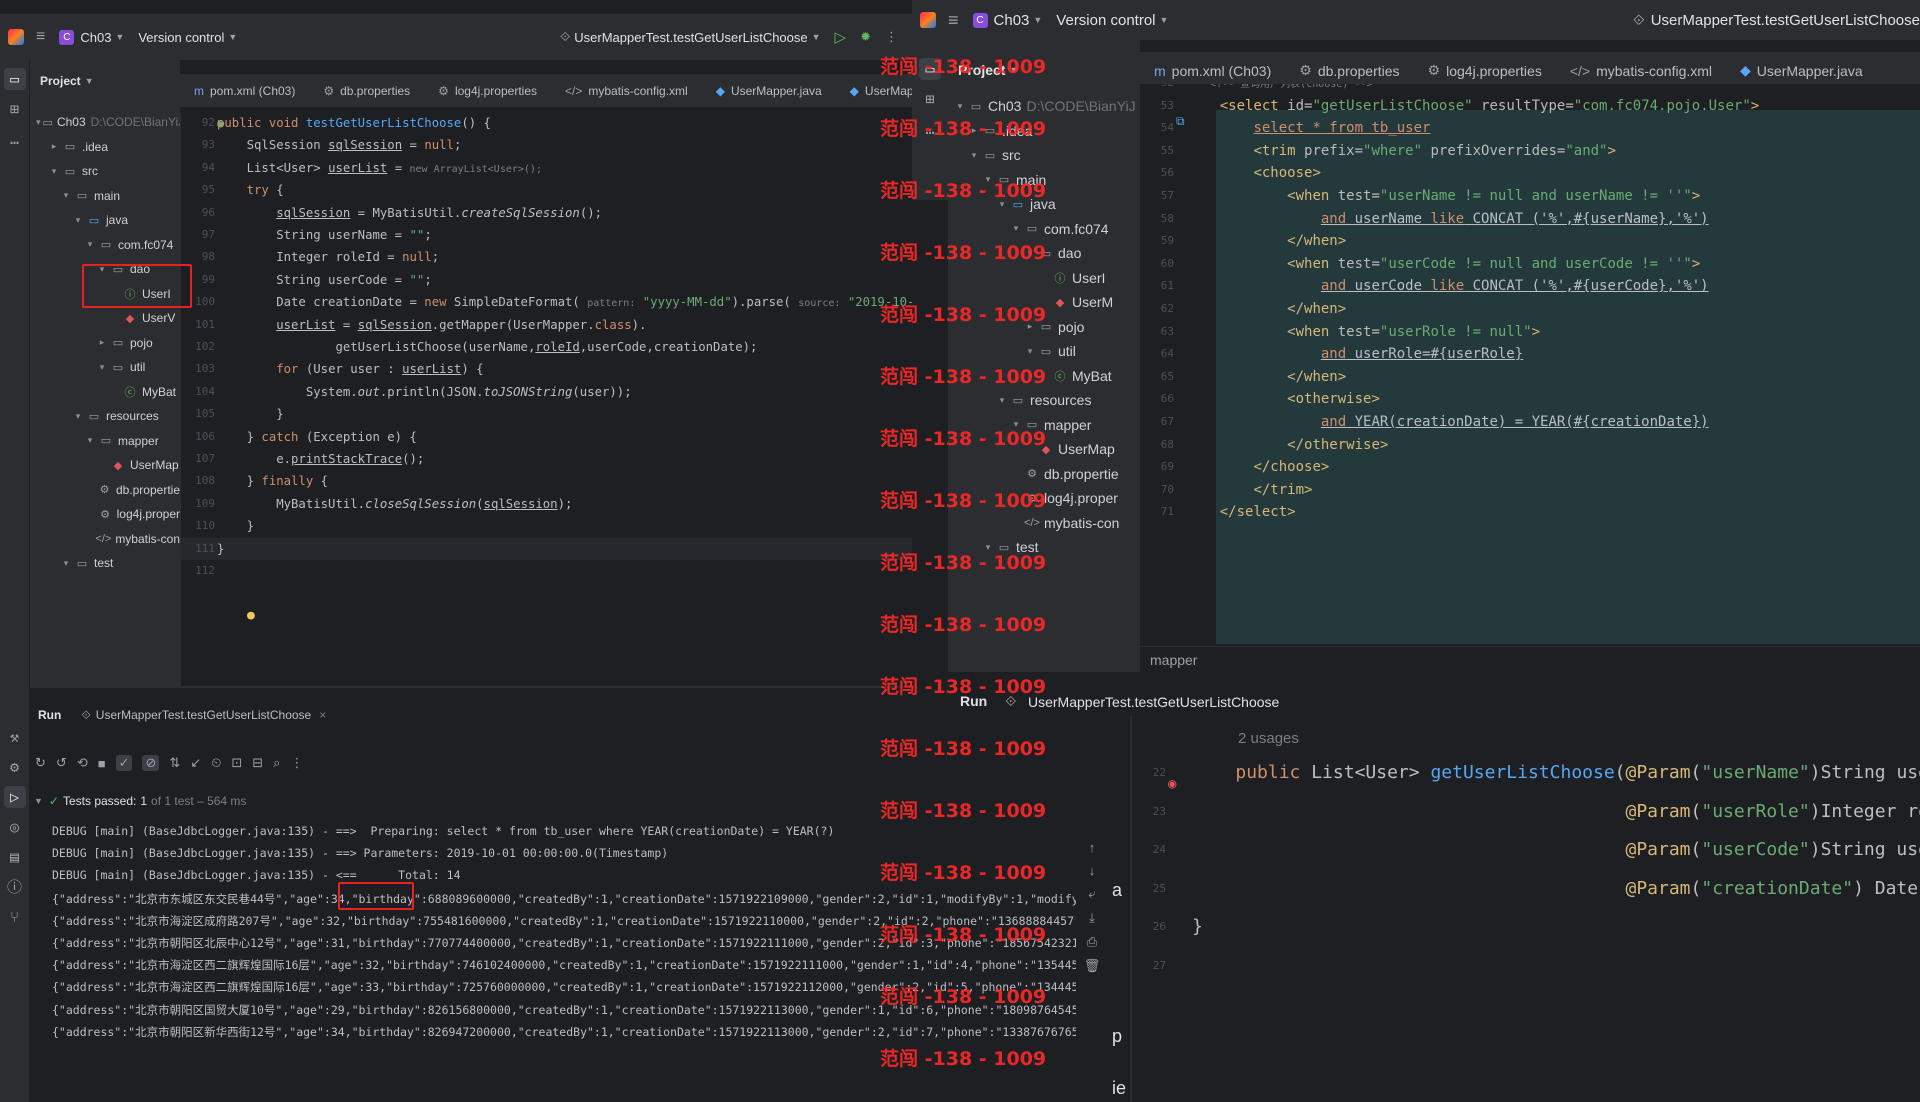 The width and height of the screenshot is (1920, 1102). Describe the element at coordinates (105, 171) in the screenshot. I see `tree-item: ▾ ▭ src` at that location.